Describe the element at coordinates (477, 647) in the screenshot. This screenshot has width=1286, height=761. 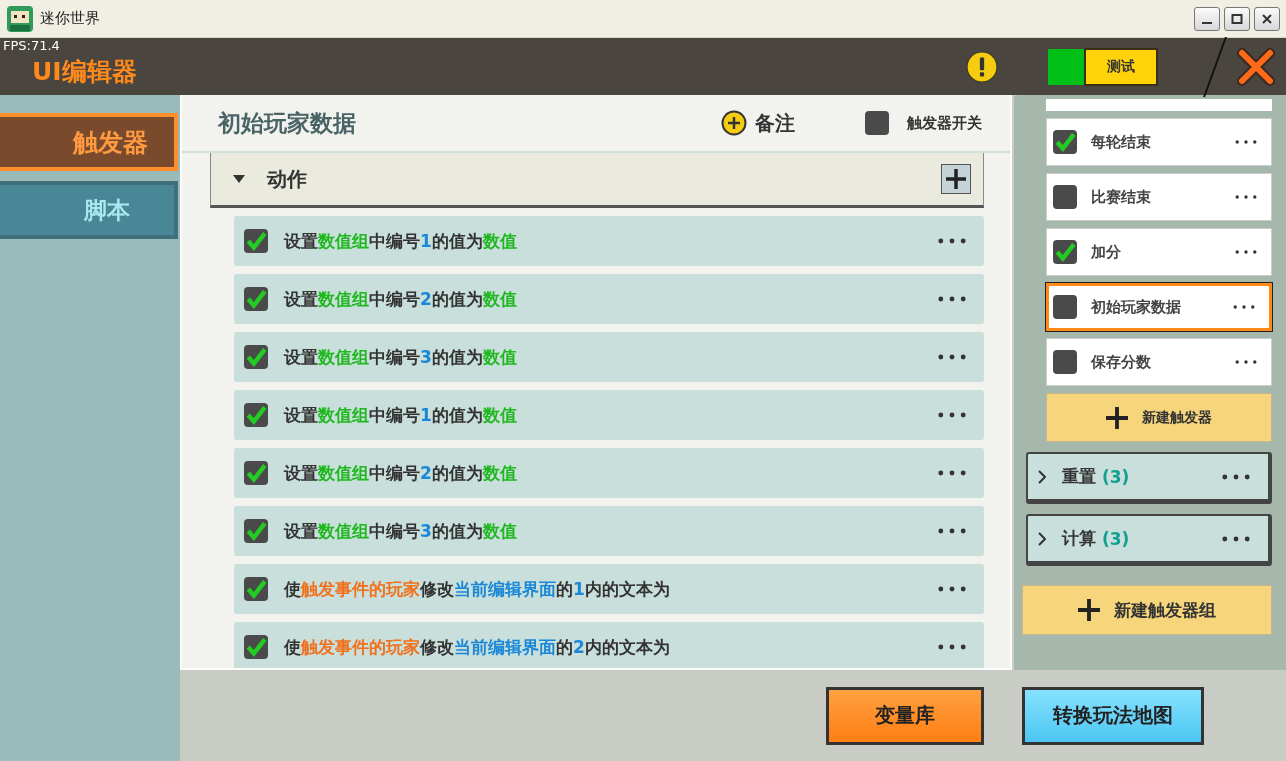
I see `action-text: 使触发事件的玩家修改当前编辑界面的2内的文本为` at that location.